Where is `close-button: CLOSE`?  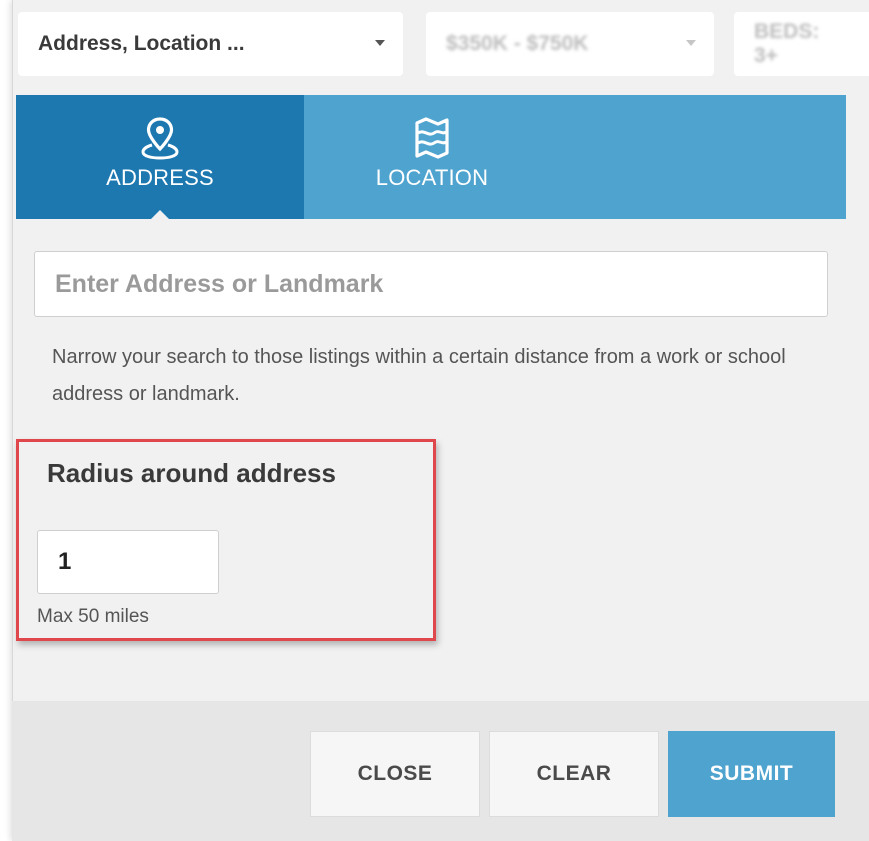 close-button: CLOSE is located at coordinates (395, 774).